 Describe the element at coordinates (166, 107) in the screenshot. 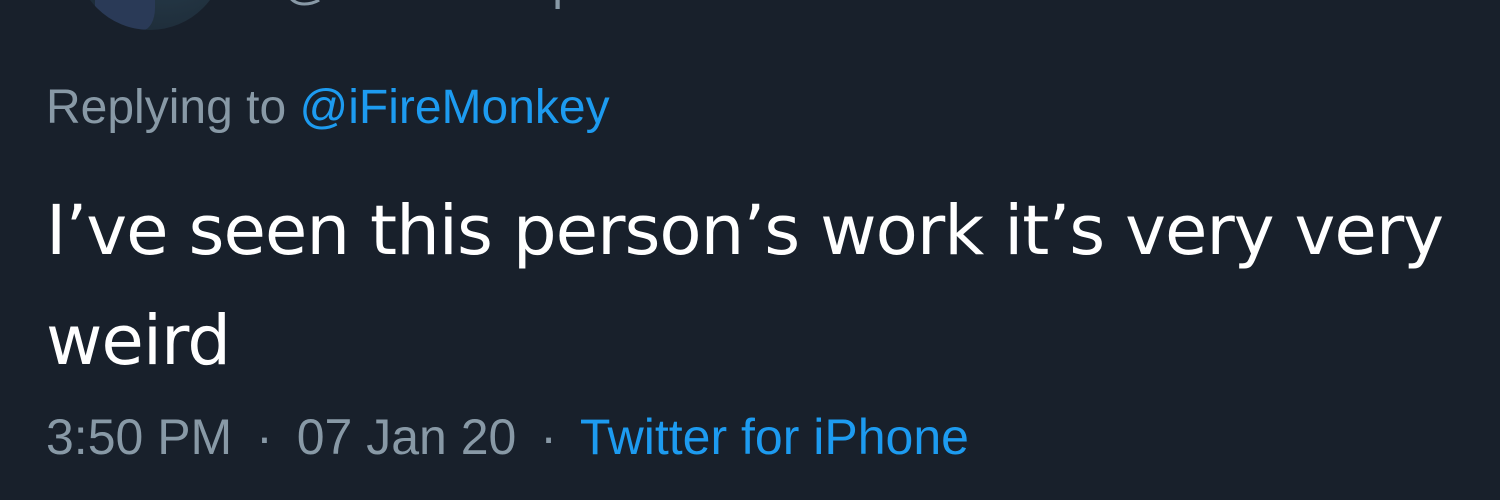

I see `replying-to-label: Replying to` at that location.